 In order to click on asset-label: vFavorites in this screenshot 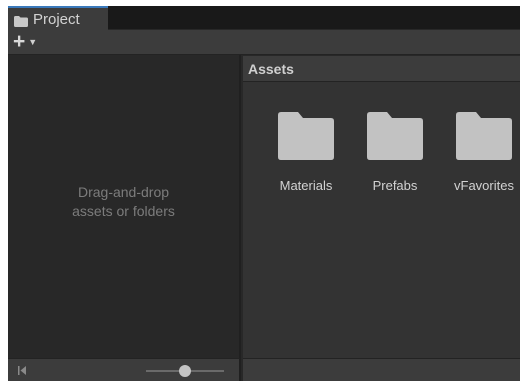, I will do `click(484, 185)`.